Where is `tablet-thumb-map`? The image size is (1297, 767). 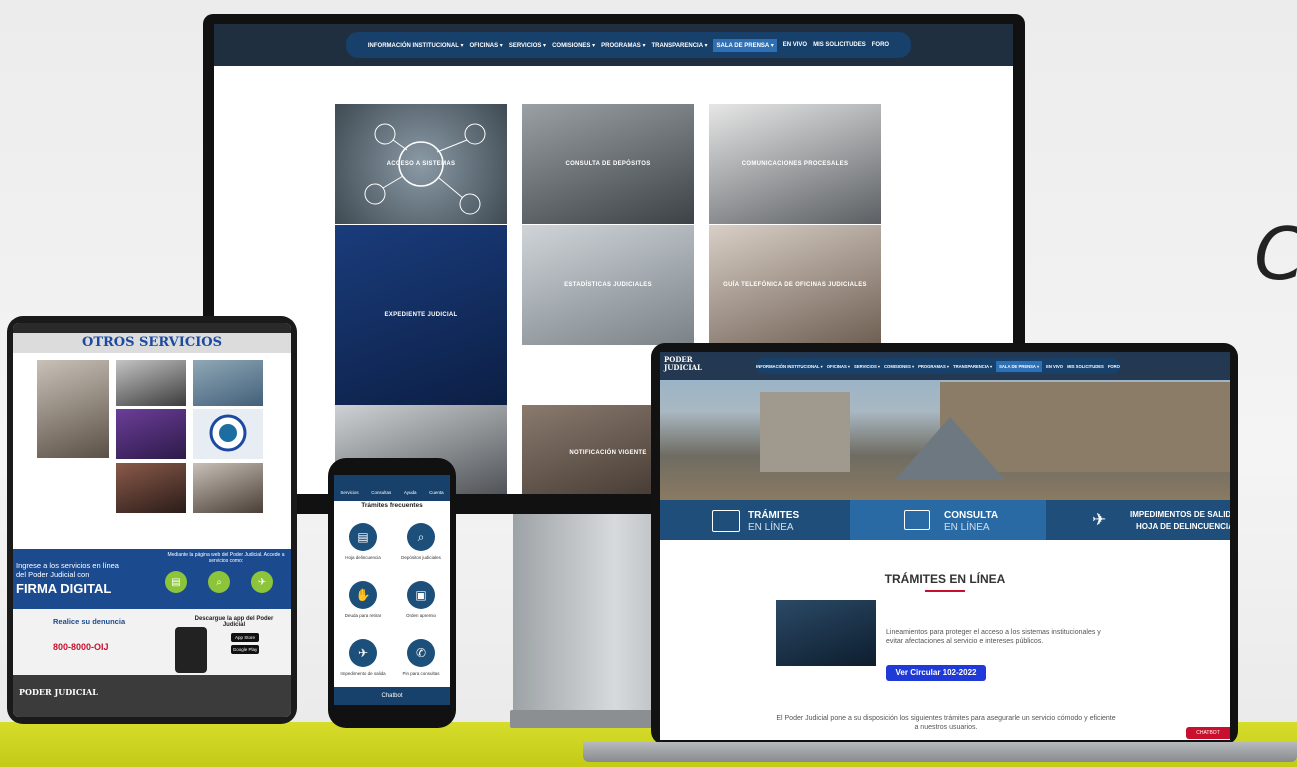 tablet-thumb-map is located at coordinates (228, 383).